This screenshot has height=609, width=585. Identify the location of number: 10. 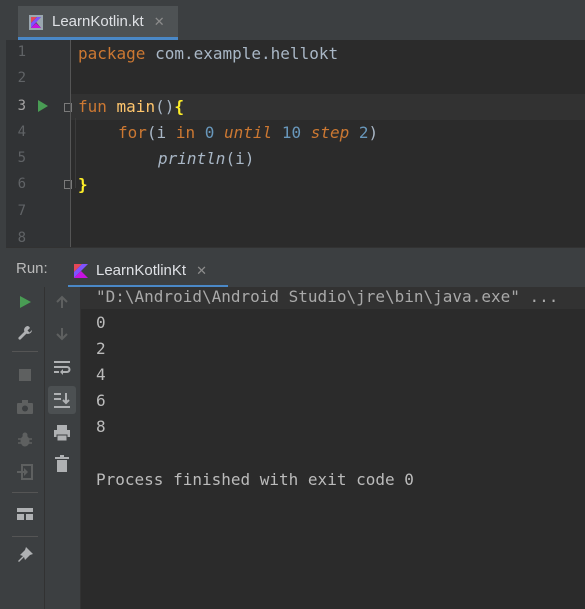
(291, 132).